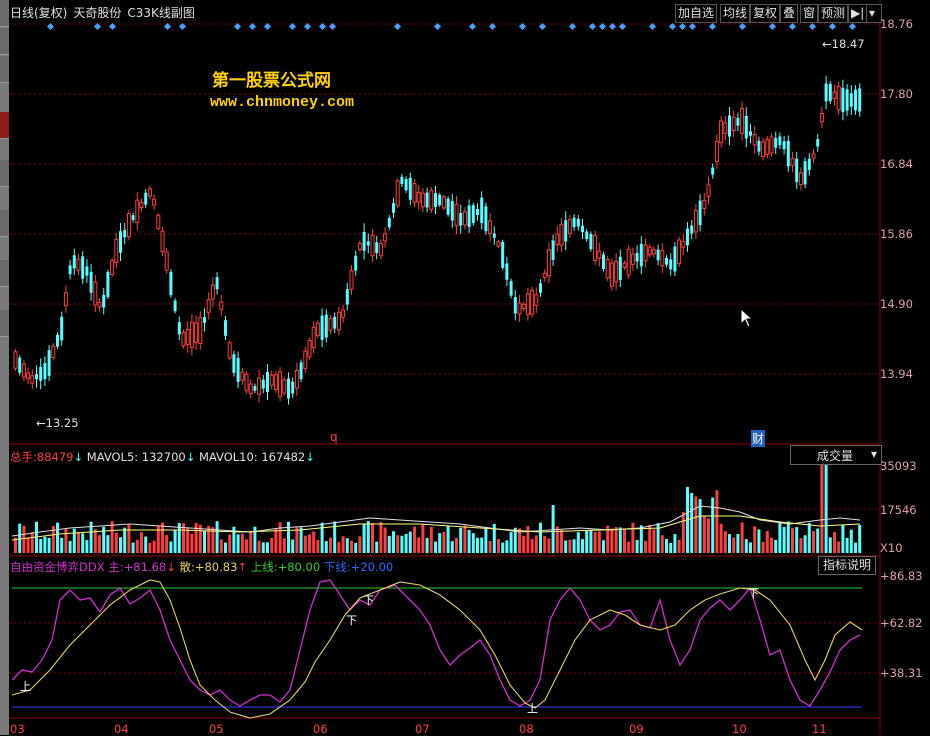  Describe the element at coordinates (847, 565) in the screenshot. I see `indicator-help-button: 指标说明` at that location.